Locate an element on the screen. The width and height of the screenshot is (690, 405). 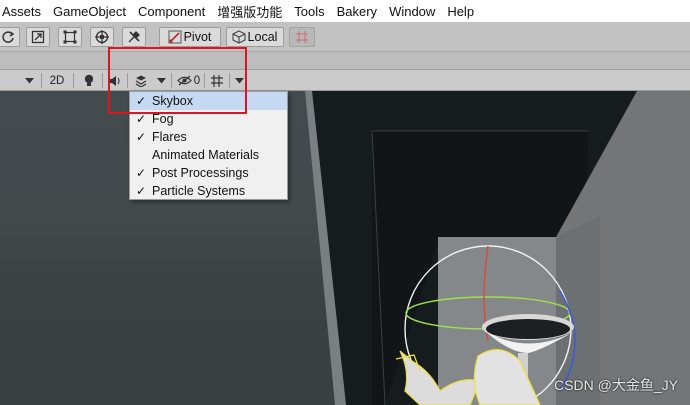
pivot-label: Pivot is located at coordinates (197, 37).